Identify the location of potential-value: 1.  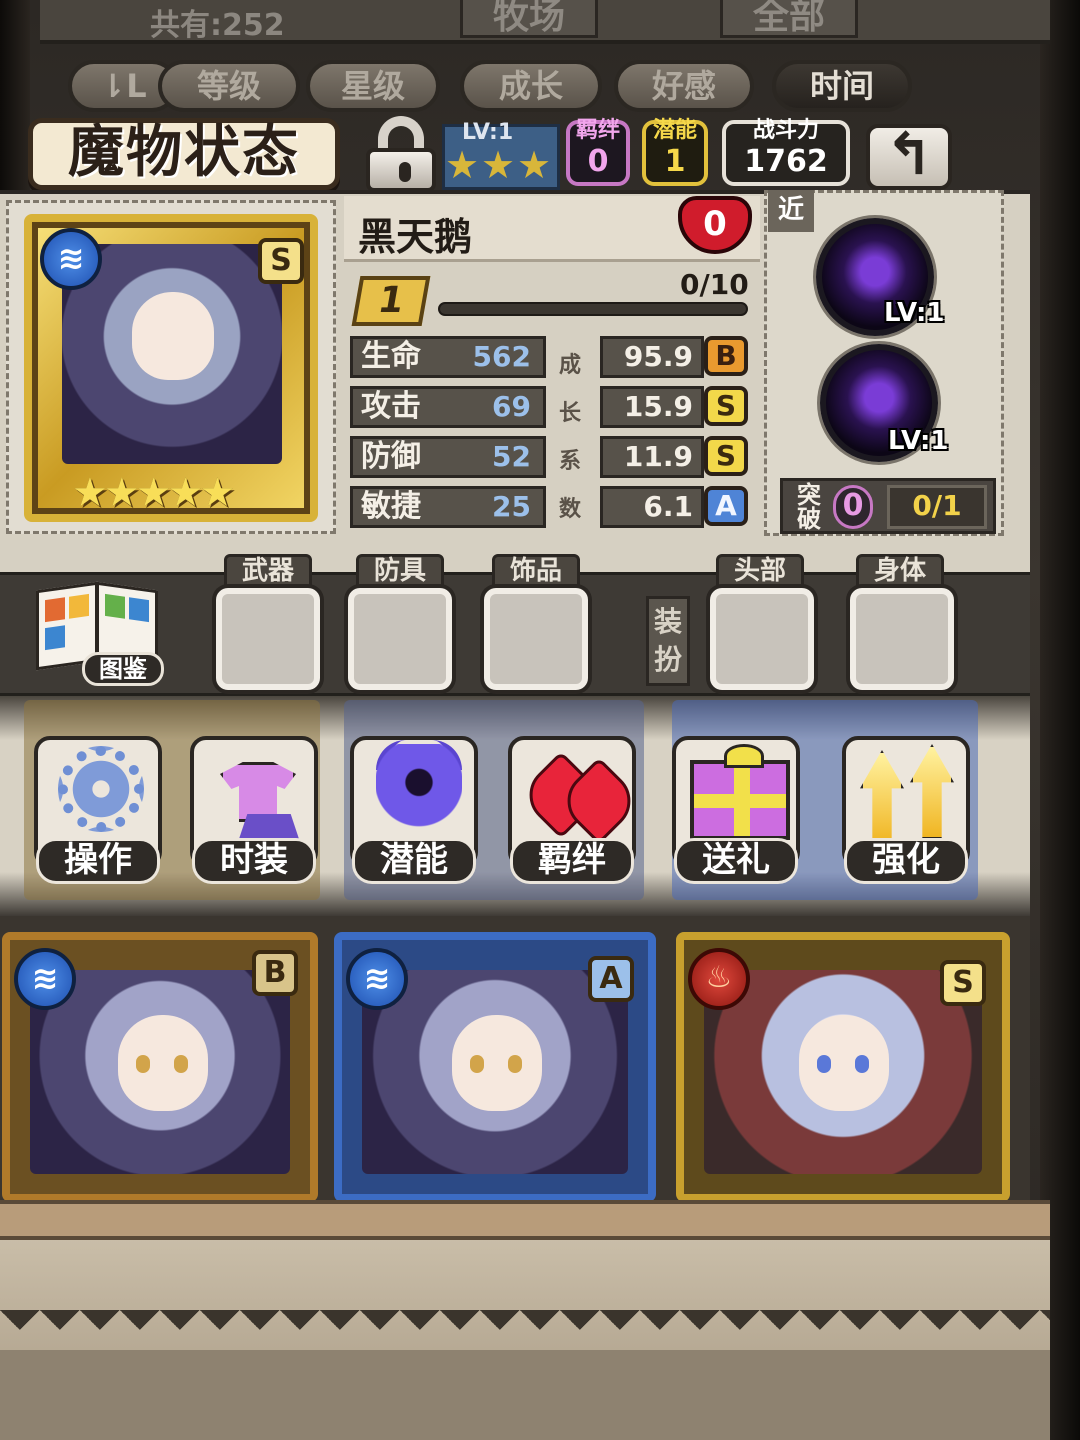
(675, 161).